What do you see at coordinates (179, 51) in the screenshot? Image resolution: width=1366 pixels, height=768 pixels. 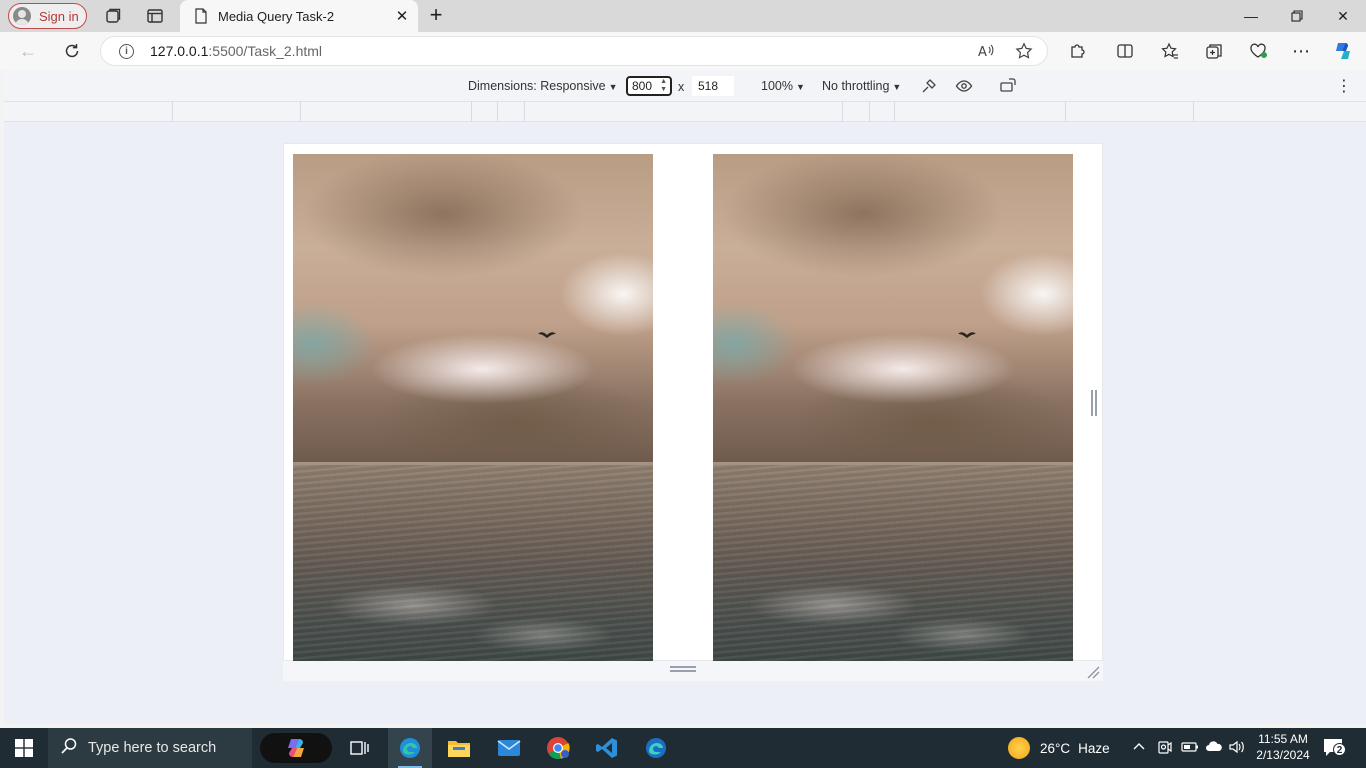 I see `url-host: 127.0.0.1` at bounding box center [179, 51].